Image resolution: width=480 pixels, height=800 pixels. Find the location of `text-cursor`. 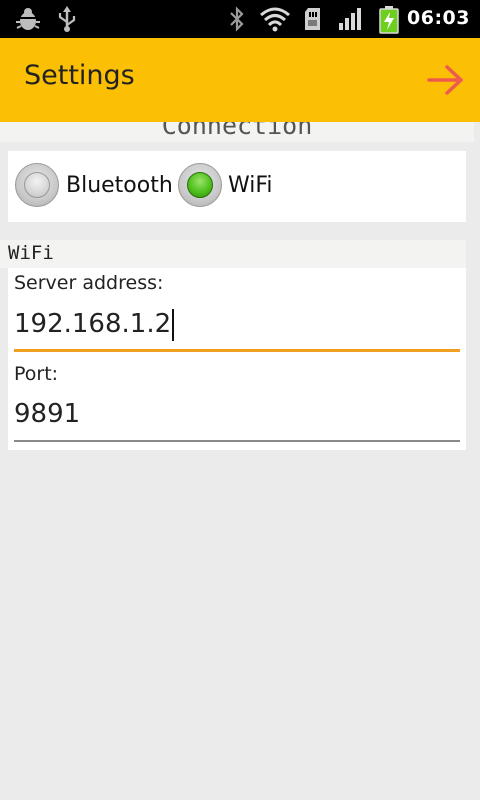

text-cursor is located at coordinates (173, 324).